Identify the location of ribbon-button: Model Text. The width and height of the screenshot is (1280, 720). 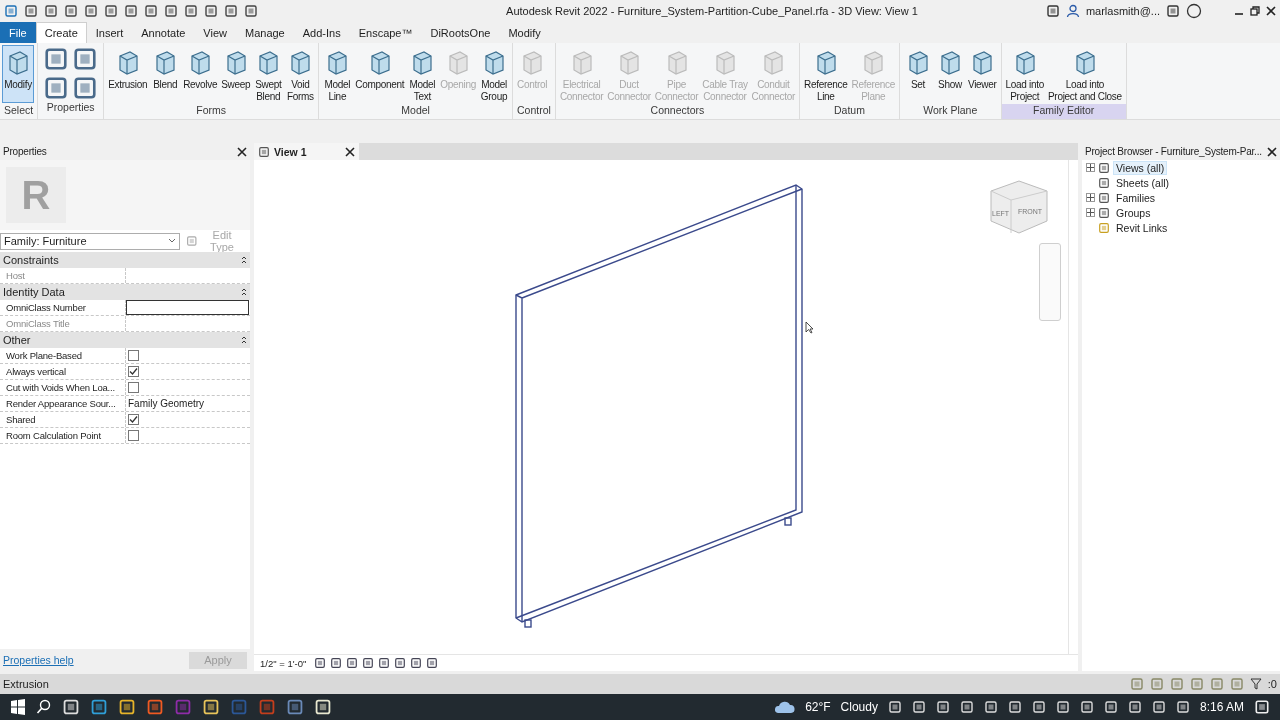
(422, 74).